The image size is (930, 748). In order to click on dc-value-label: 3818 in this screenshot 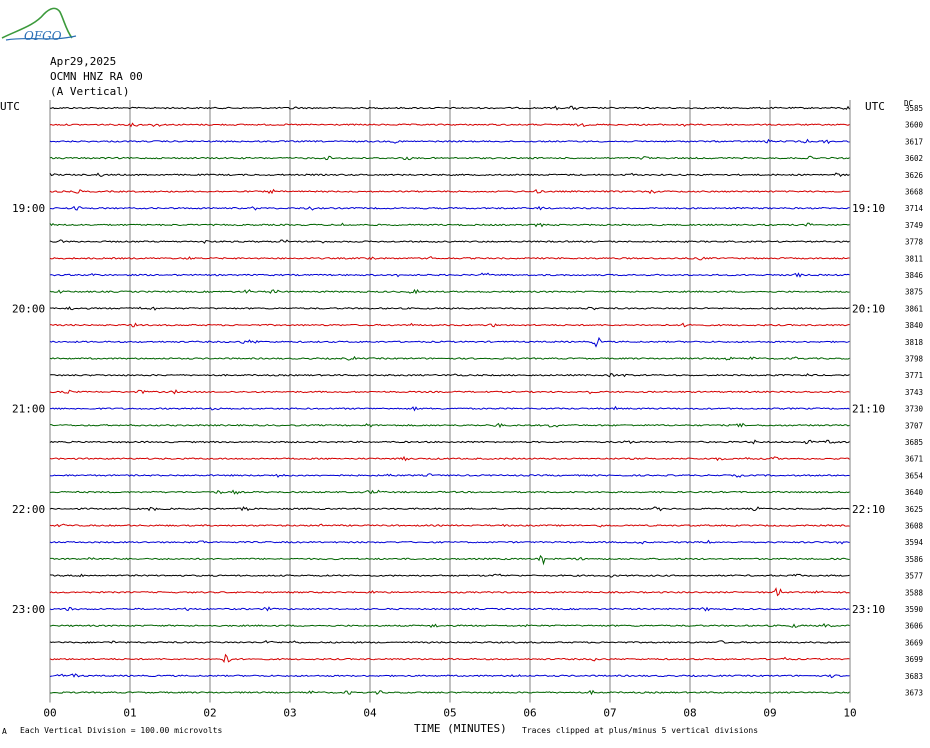, I will do `click(914, 342)`.